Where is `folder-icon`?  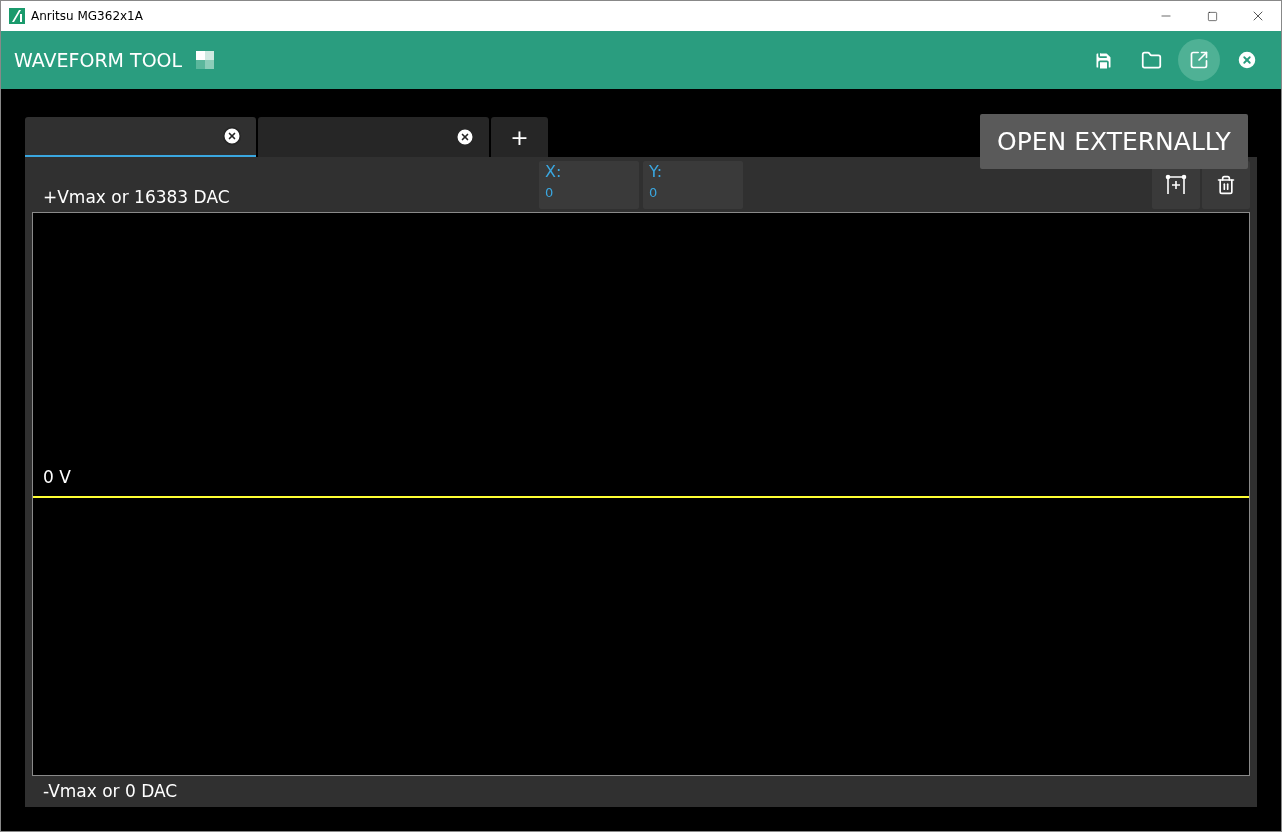 folder-icon is located at coordinates (1151, 60).